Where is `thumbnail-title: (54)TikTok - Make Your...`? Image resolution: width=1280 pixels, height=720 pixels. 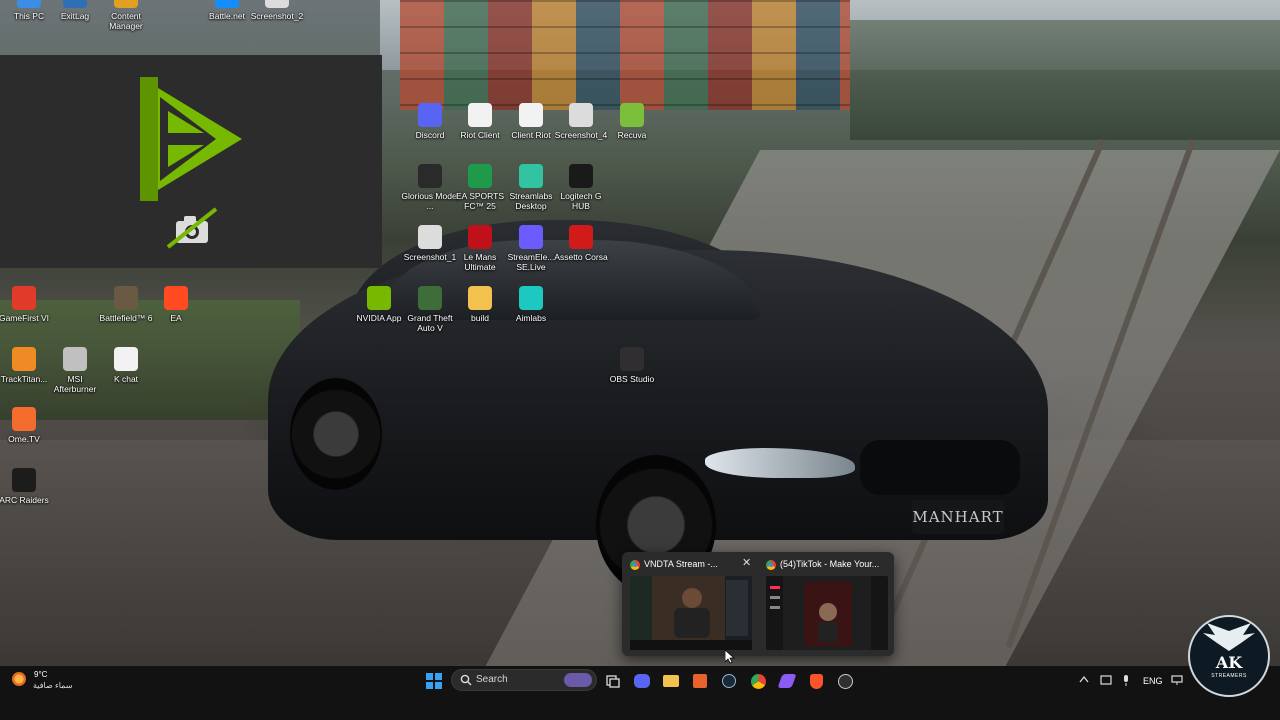 thumbnail-title: (54)TikTok - Make Your... is located at coordinates (830, 564).